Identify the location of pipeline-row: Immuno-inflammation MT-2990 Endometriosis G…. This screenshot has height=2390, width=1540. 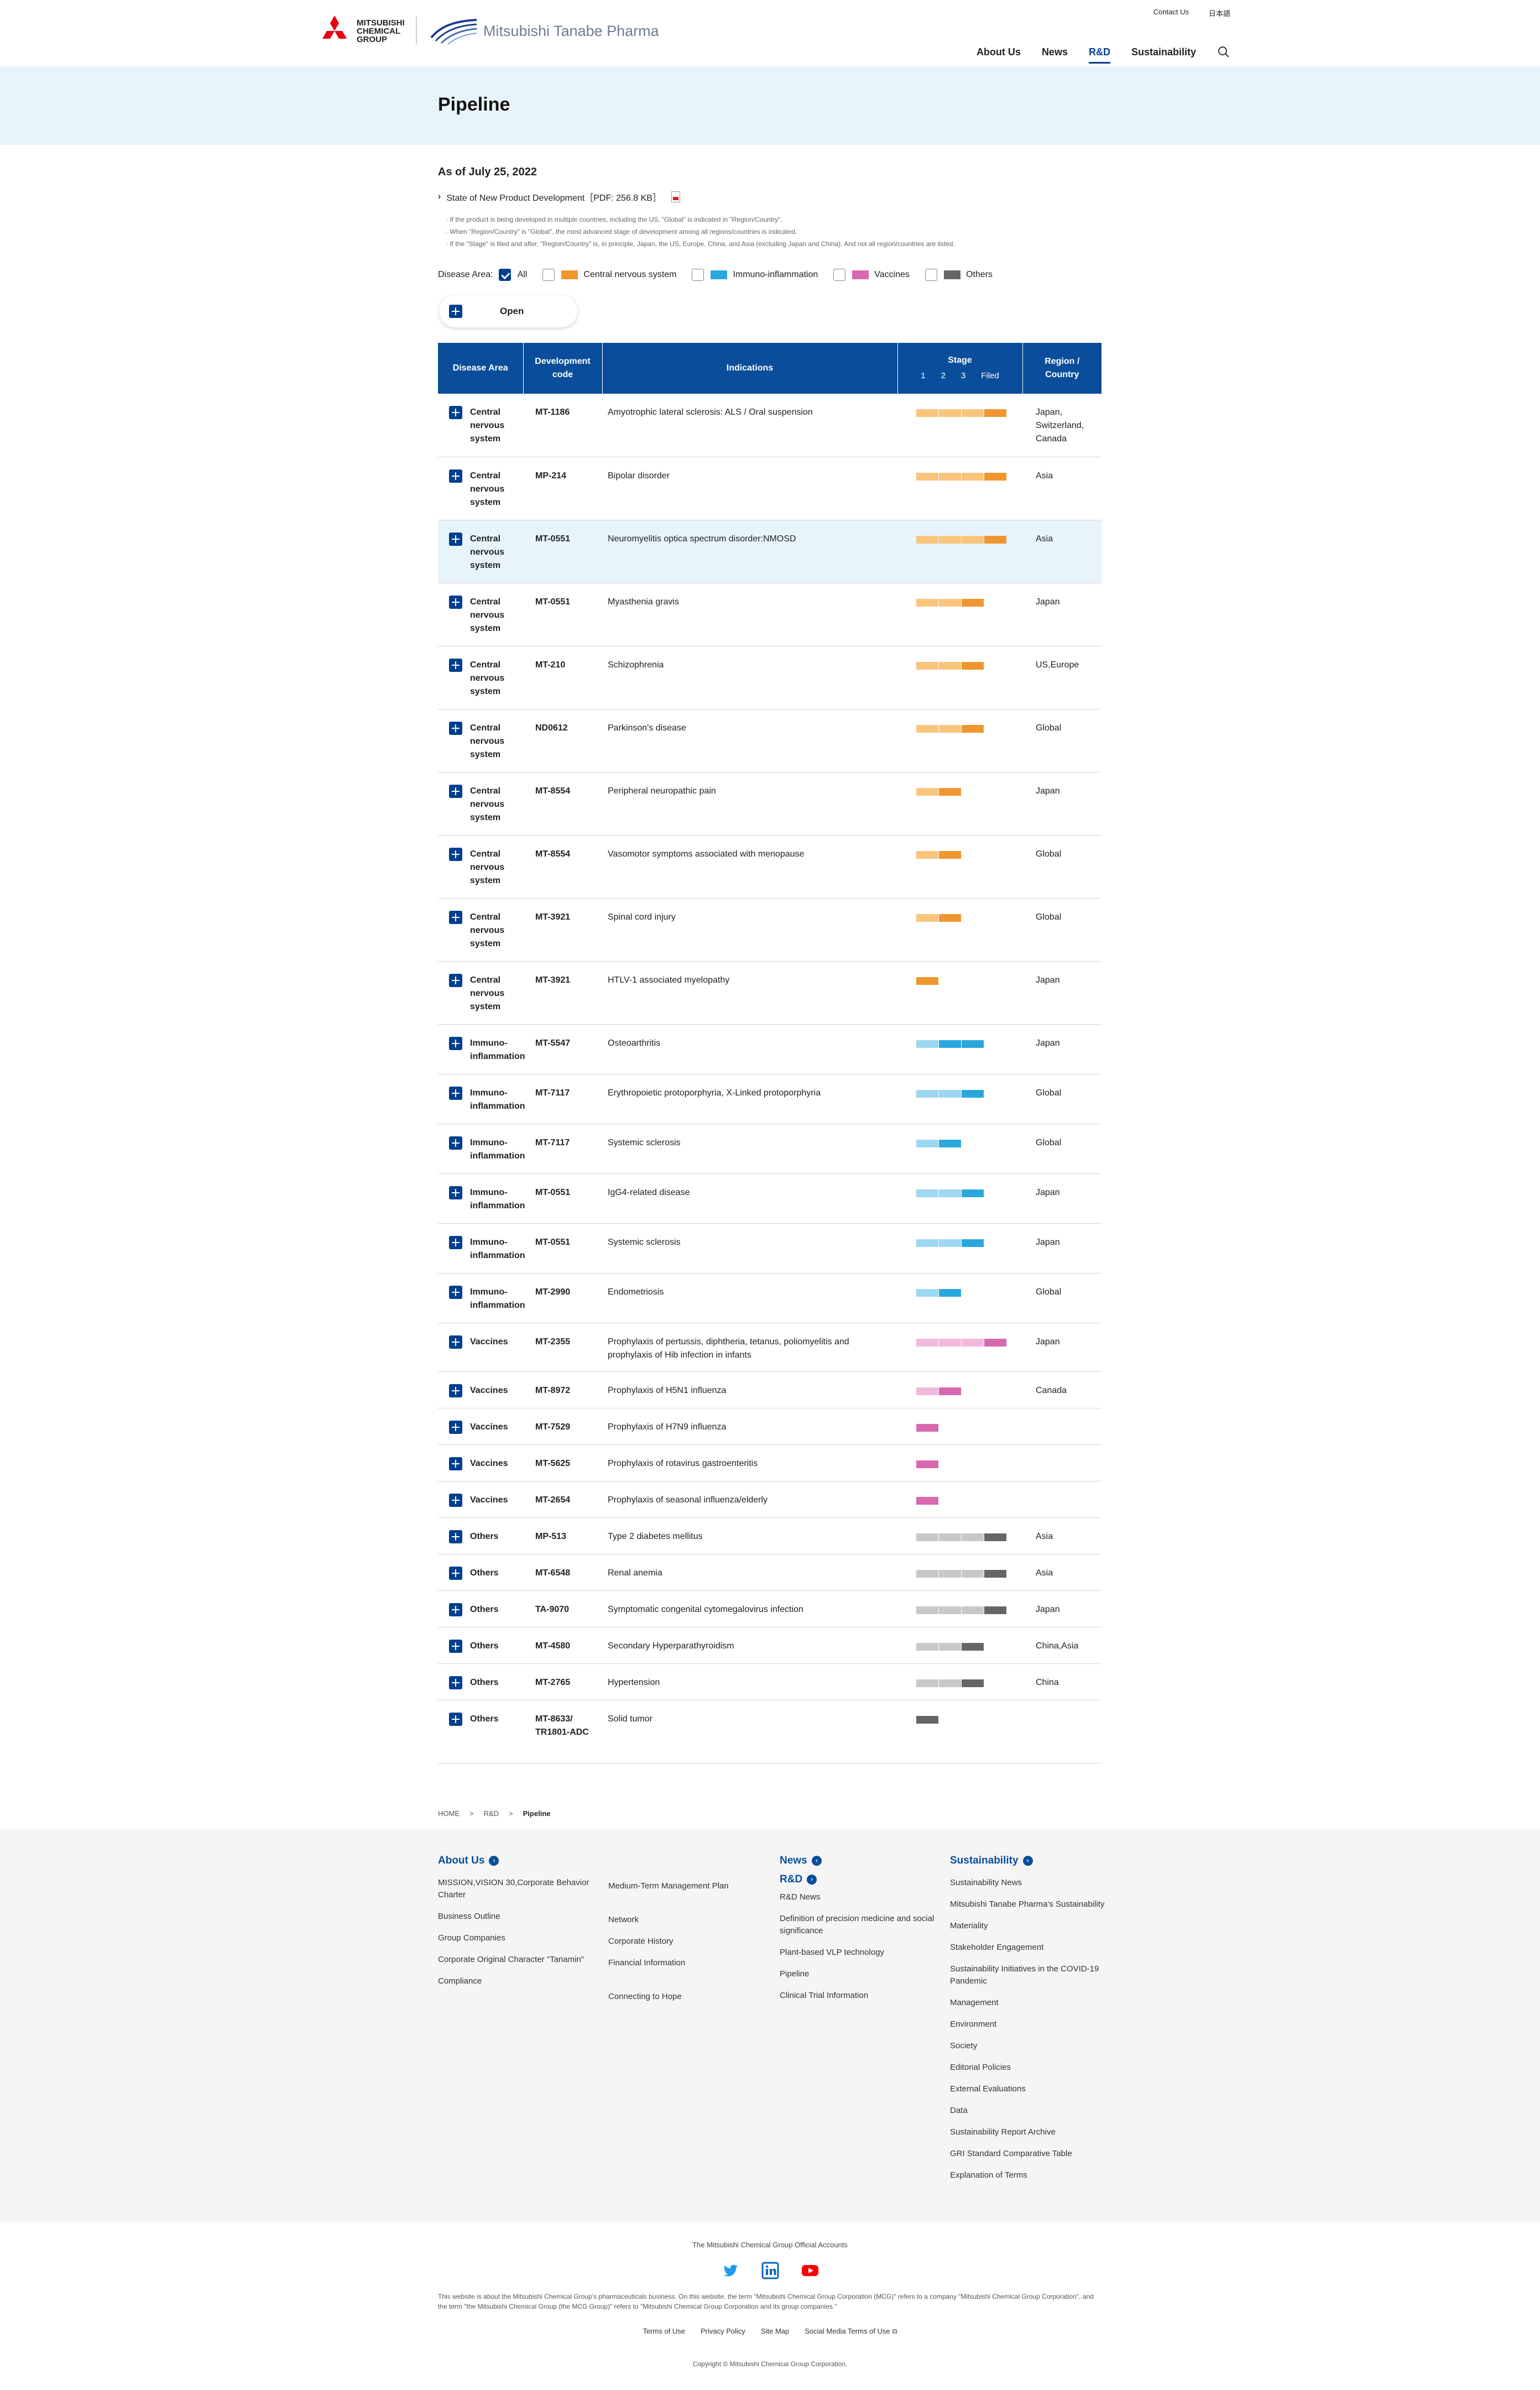
(770, 1298).